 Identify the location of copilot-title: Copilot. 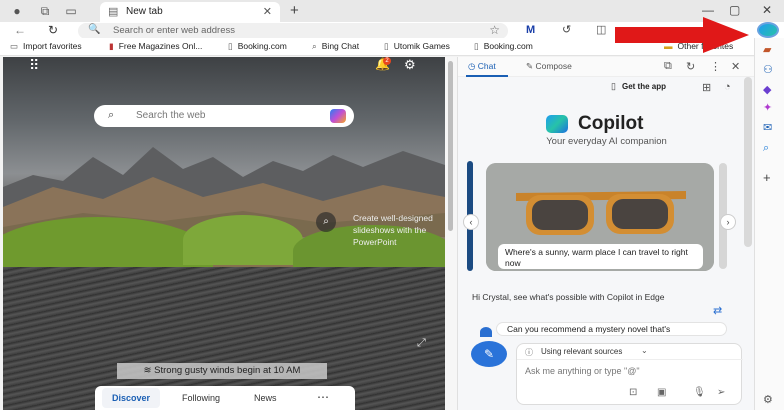
(611, 123).